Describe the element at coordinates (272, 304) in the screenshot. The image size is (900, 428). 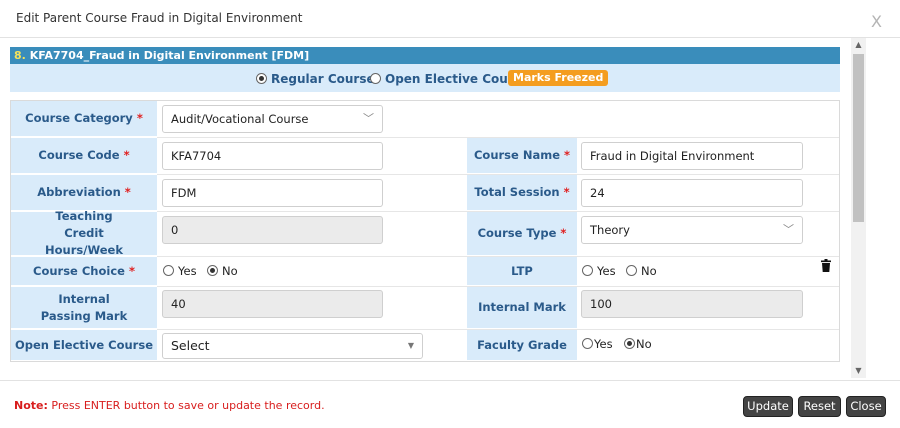
I see `internal-passing-input: 40` at that location.